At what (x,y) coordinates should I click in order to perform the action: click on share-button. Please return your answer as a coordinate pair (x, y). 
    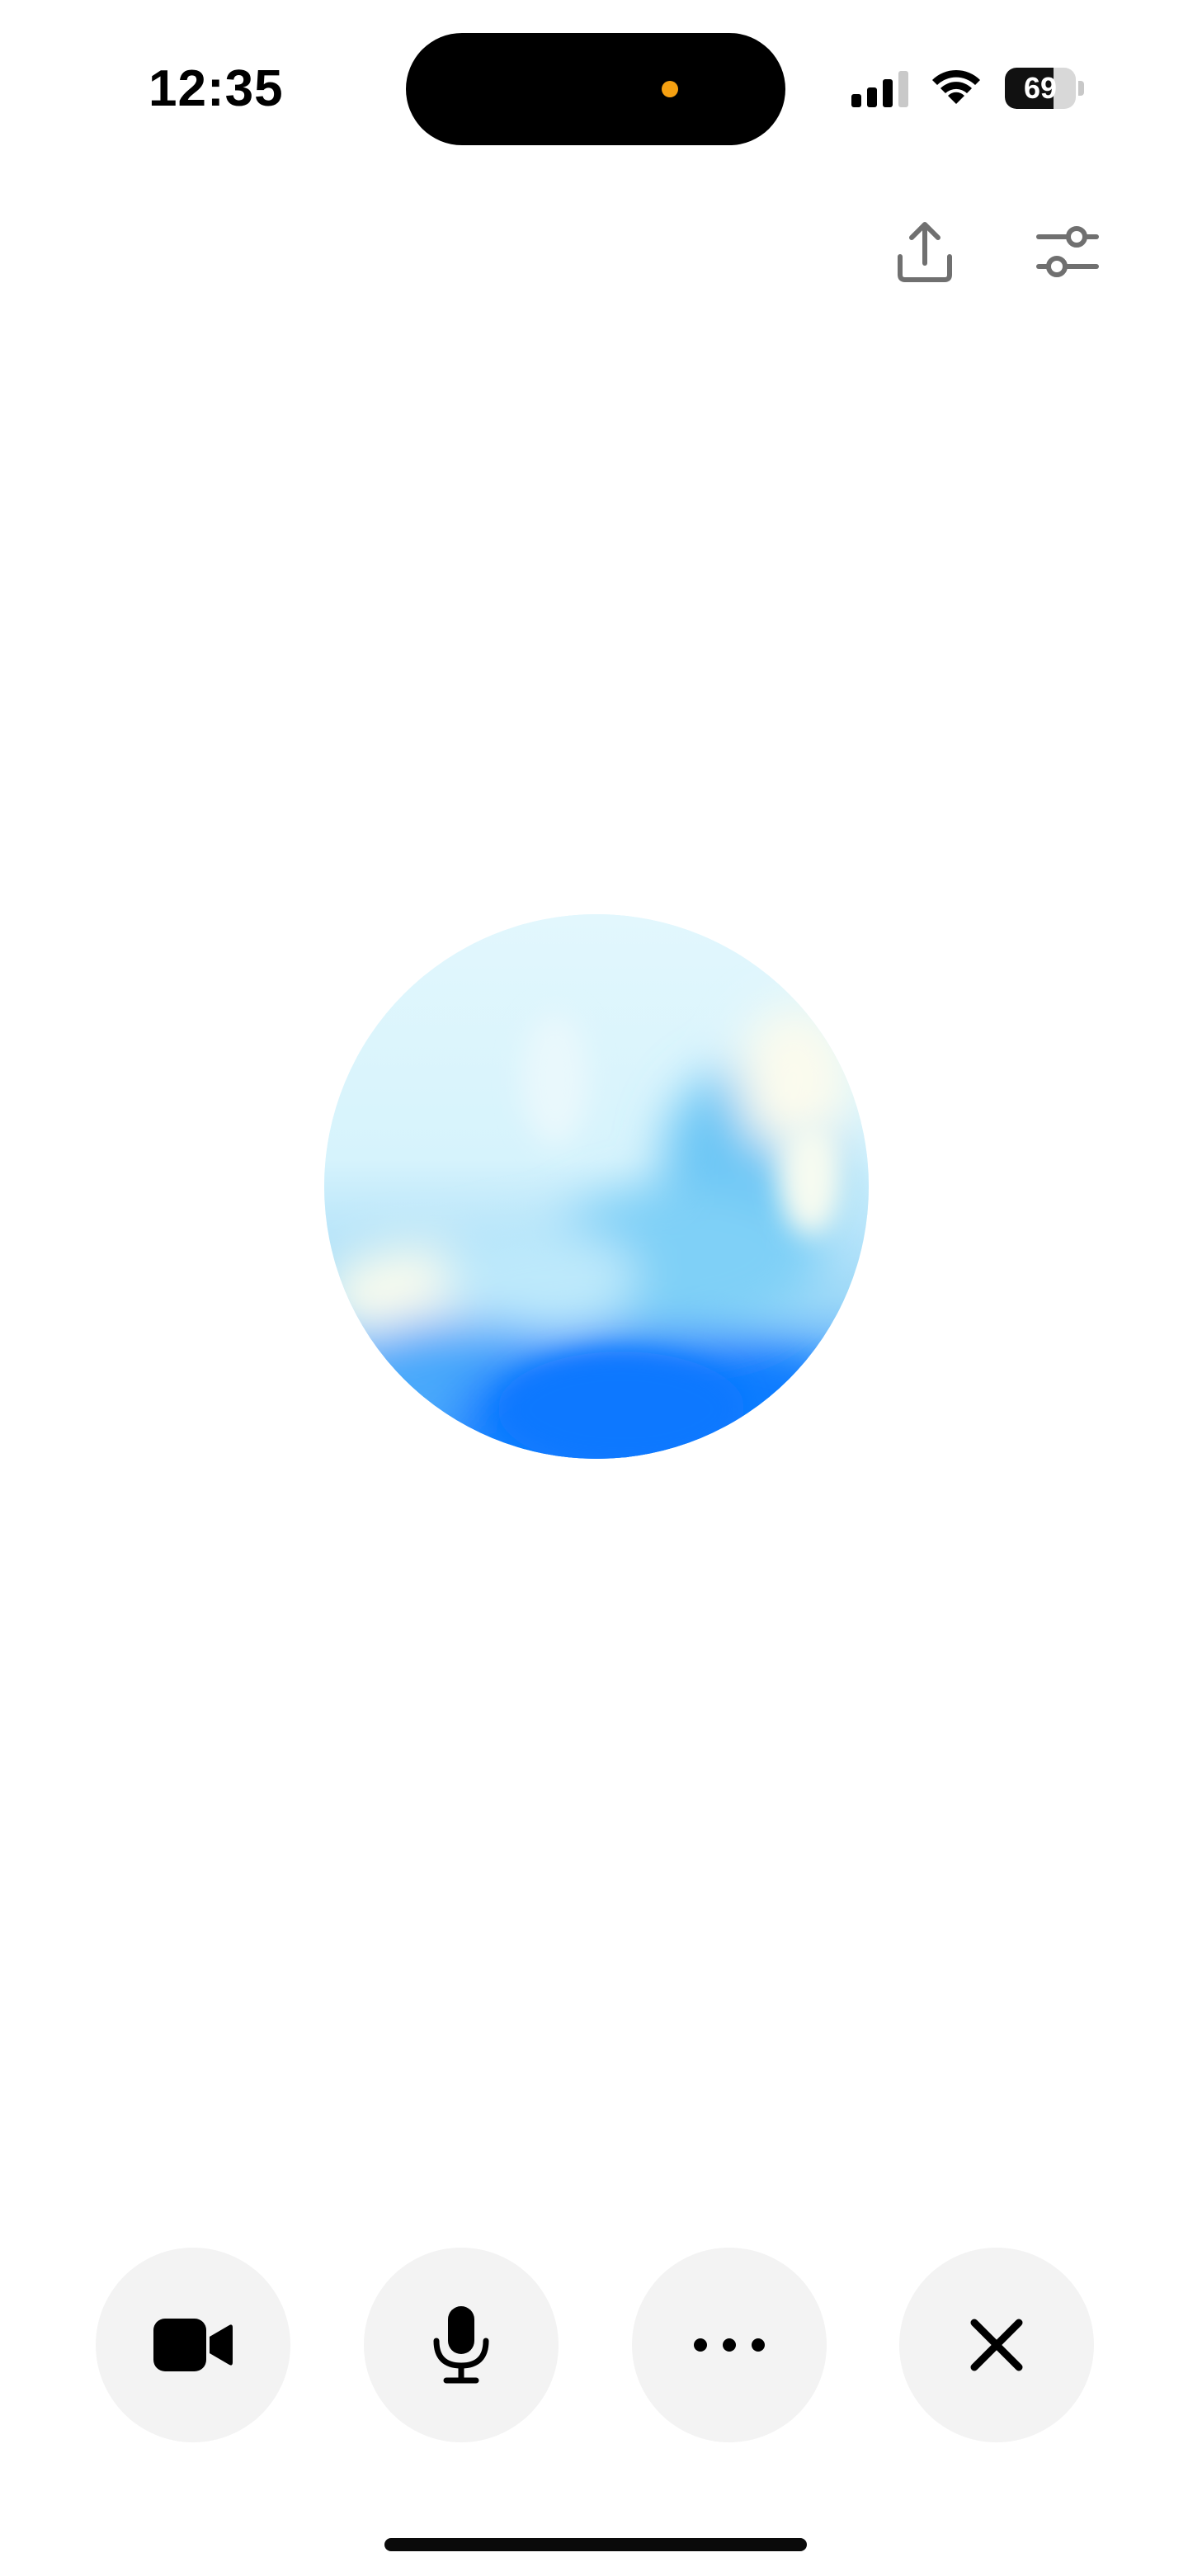
    Looking at the image, I should click on (925, 252).